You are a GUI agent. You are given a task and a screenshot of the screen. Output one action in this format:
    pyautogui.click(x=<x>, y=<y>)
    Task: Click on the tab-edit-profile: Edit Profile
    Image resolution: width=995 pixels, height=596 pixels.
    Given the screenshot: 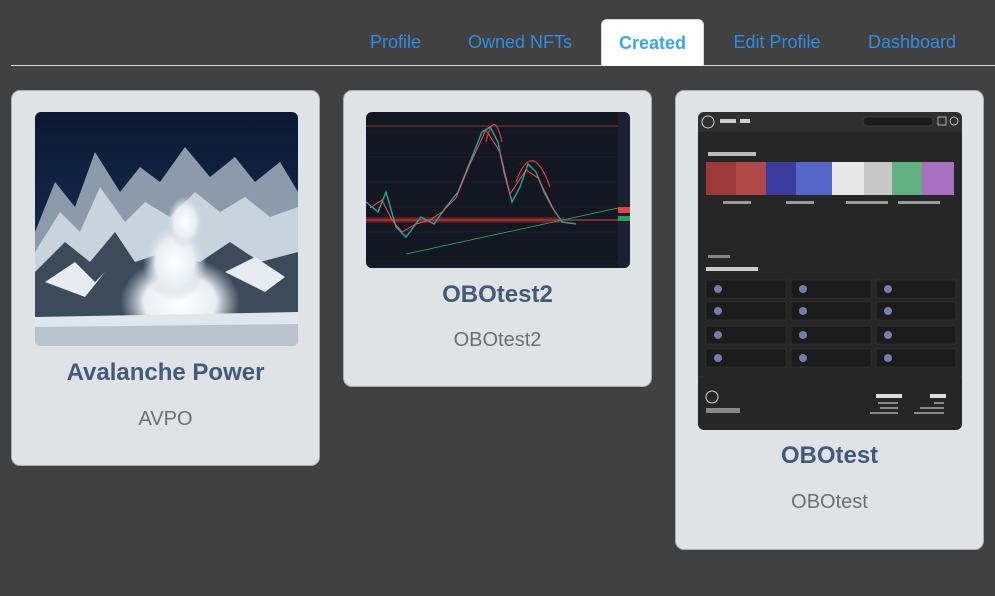 What is the action you would take?
    pyautogui.click(x=777, y=42)
    